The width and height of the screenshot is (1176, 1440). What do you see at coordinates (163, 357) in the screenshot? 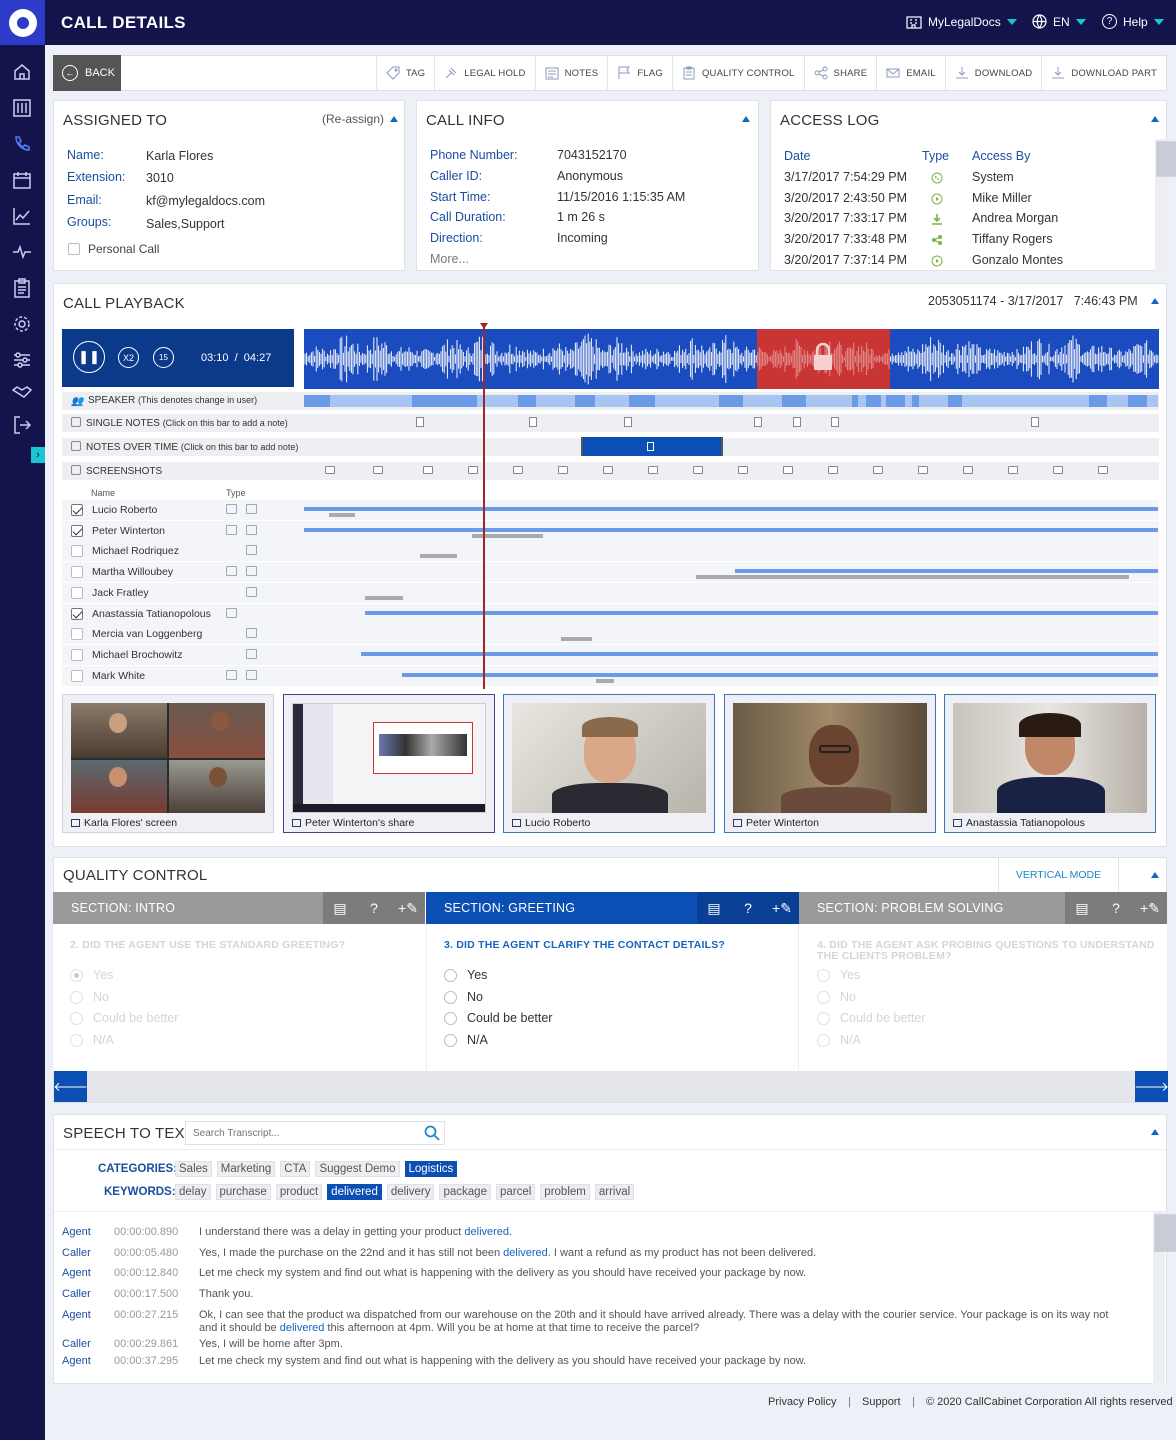
I see `skip-15-button: 15` at bounding box center [163, 357].